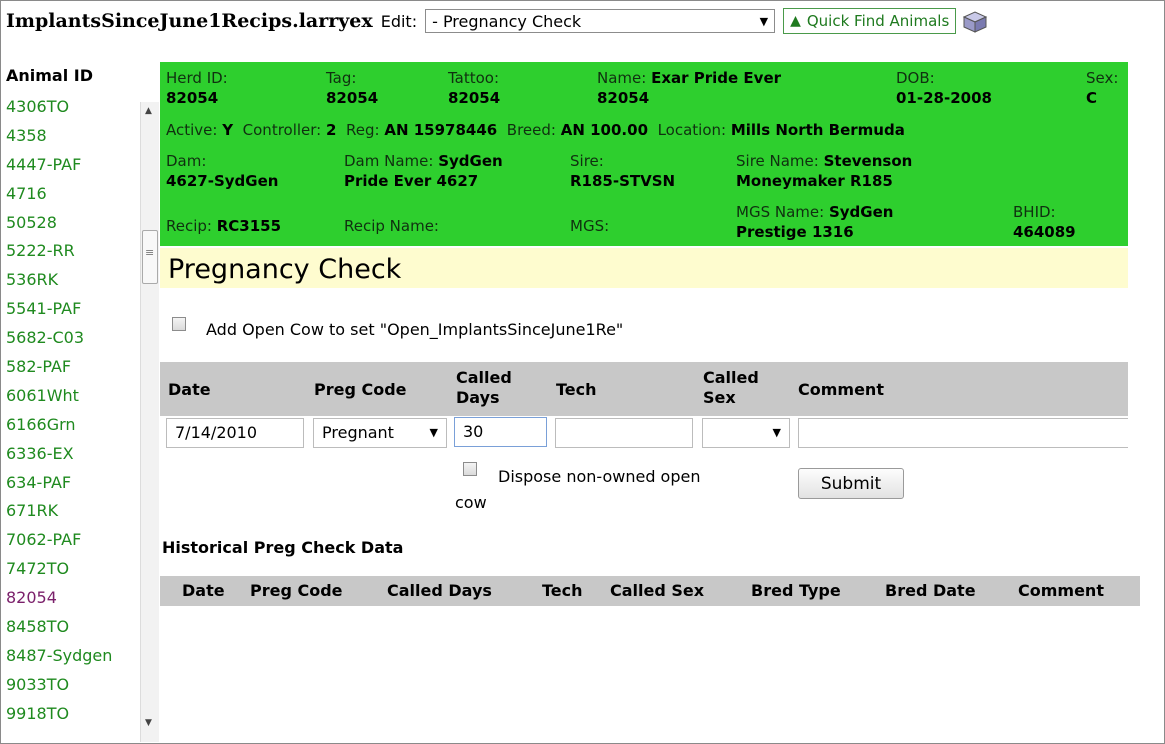  I want to click on recip-field: Recip: RC3155, so click(224, 226).